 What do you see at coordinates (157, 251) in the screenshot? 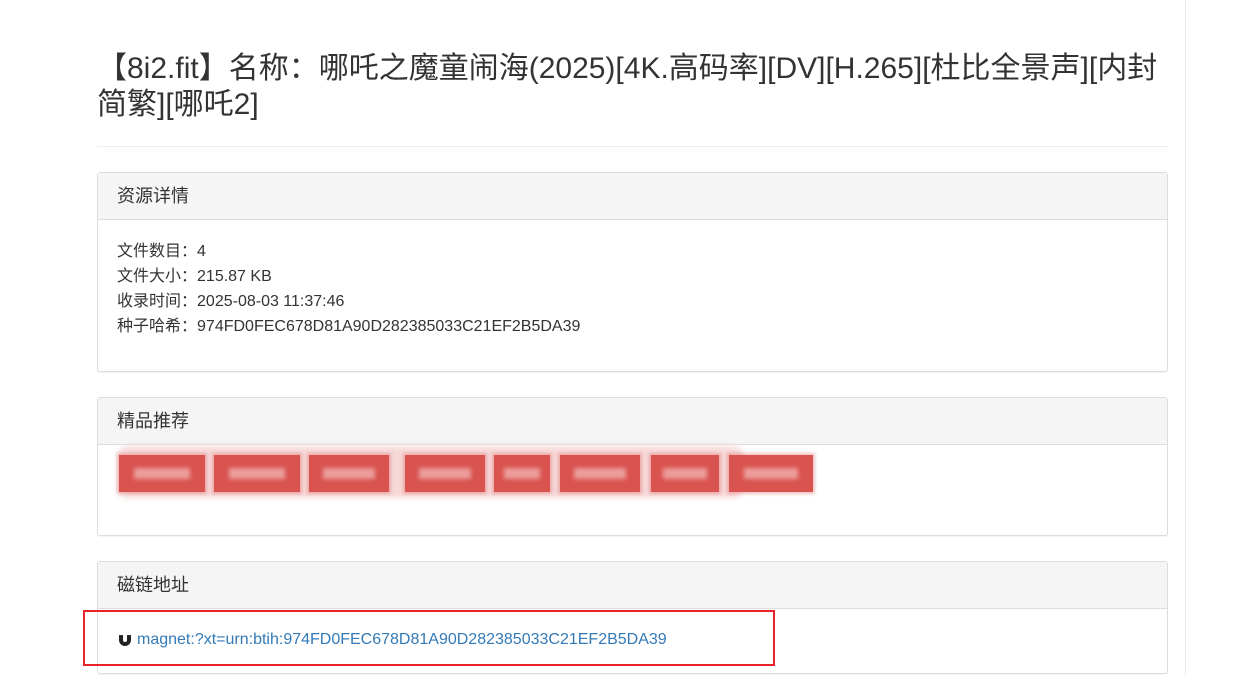
I see `detail-label: 文件数目：` at bounding box center [157, 251].